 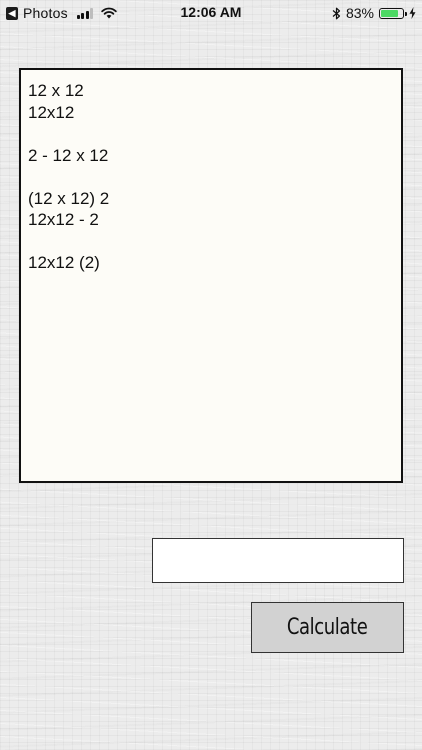 What do you see at coordinates (390, 13) in the screenshot?
I see `battery-level-fill` at bounding box center [390, 13].